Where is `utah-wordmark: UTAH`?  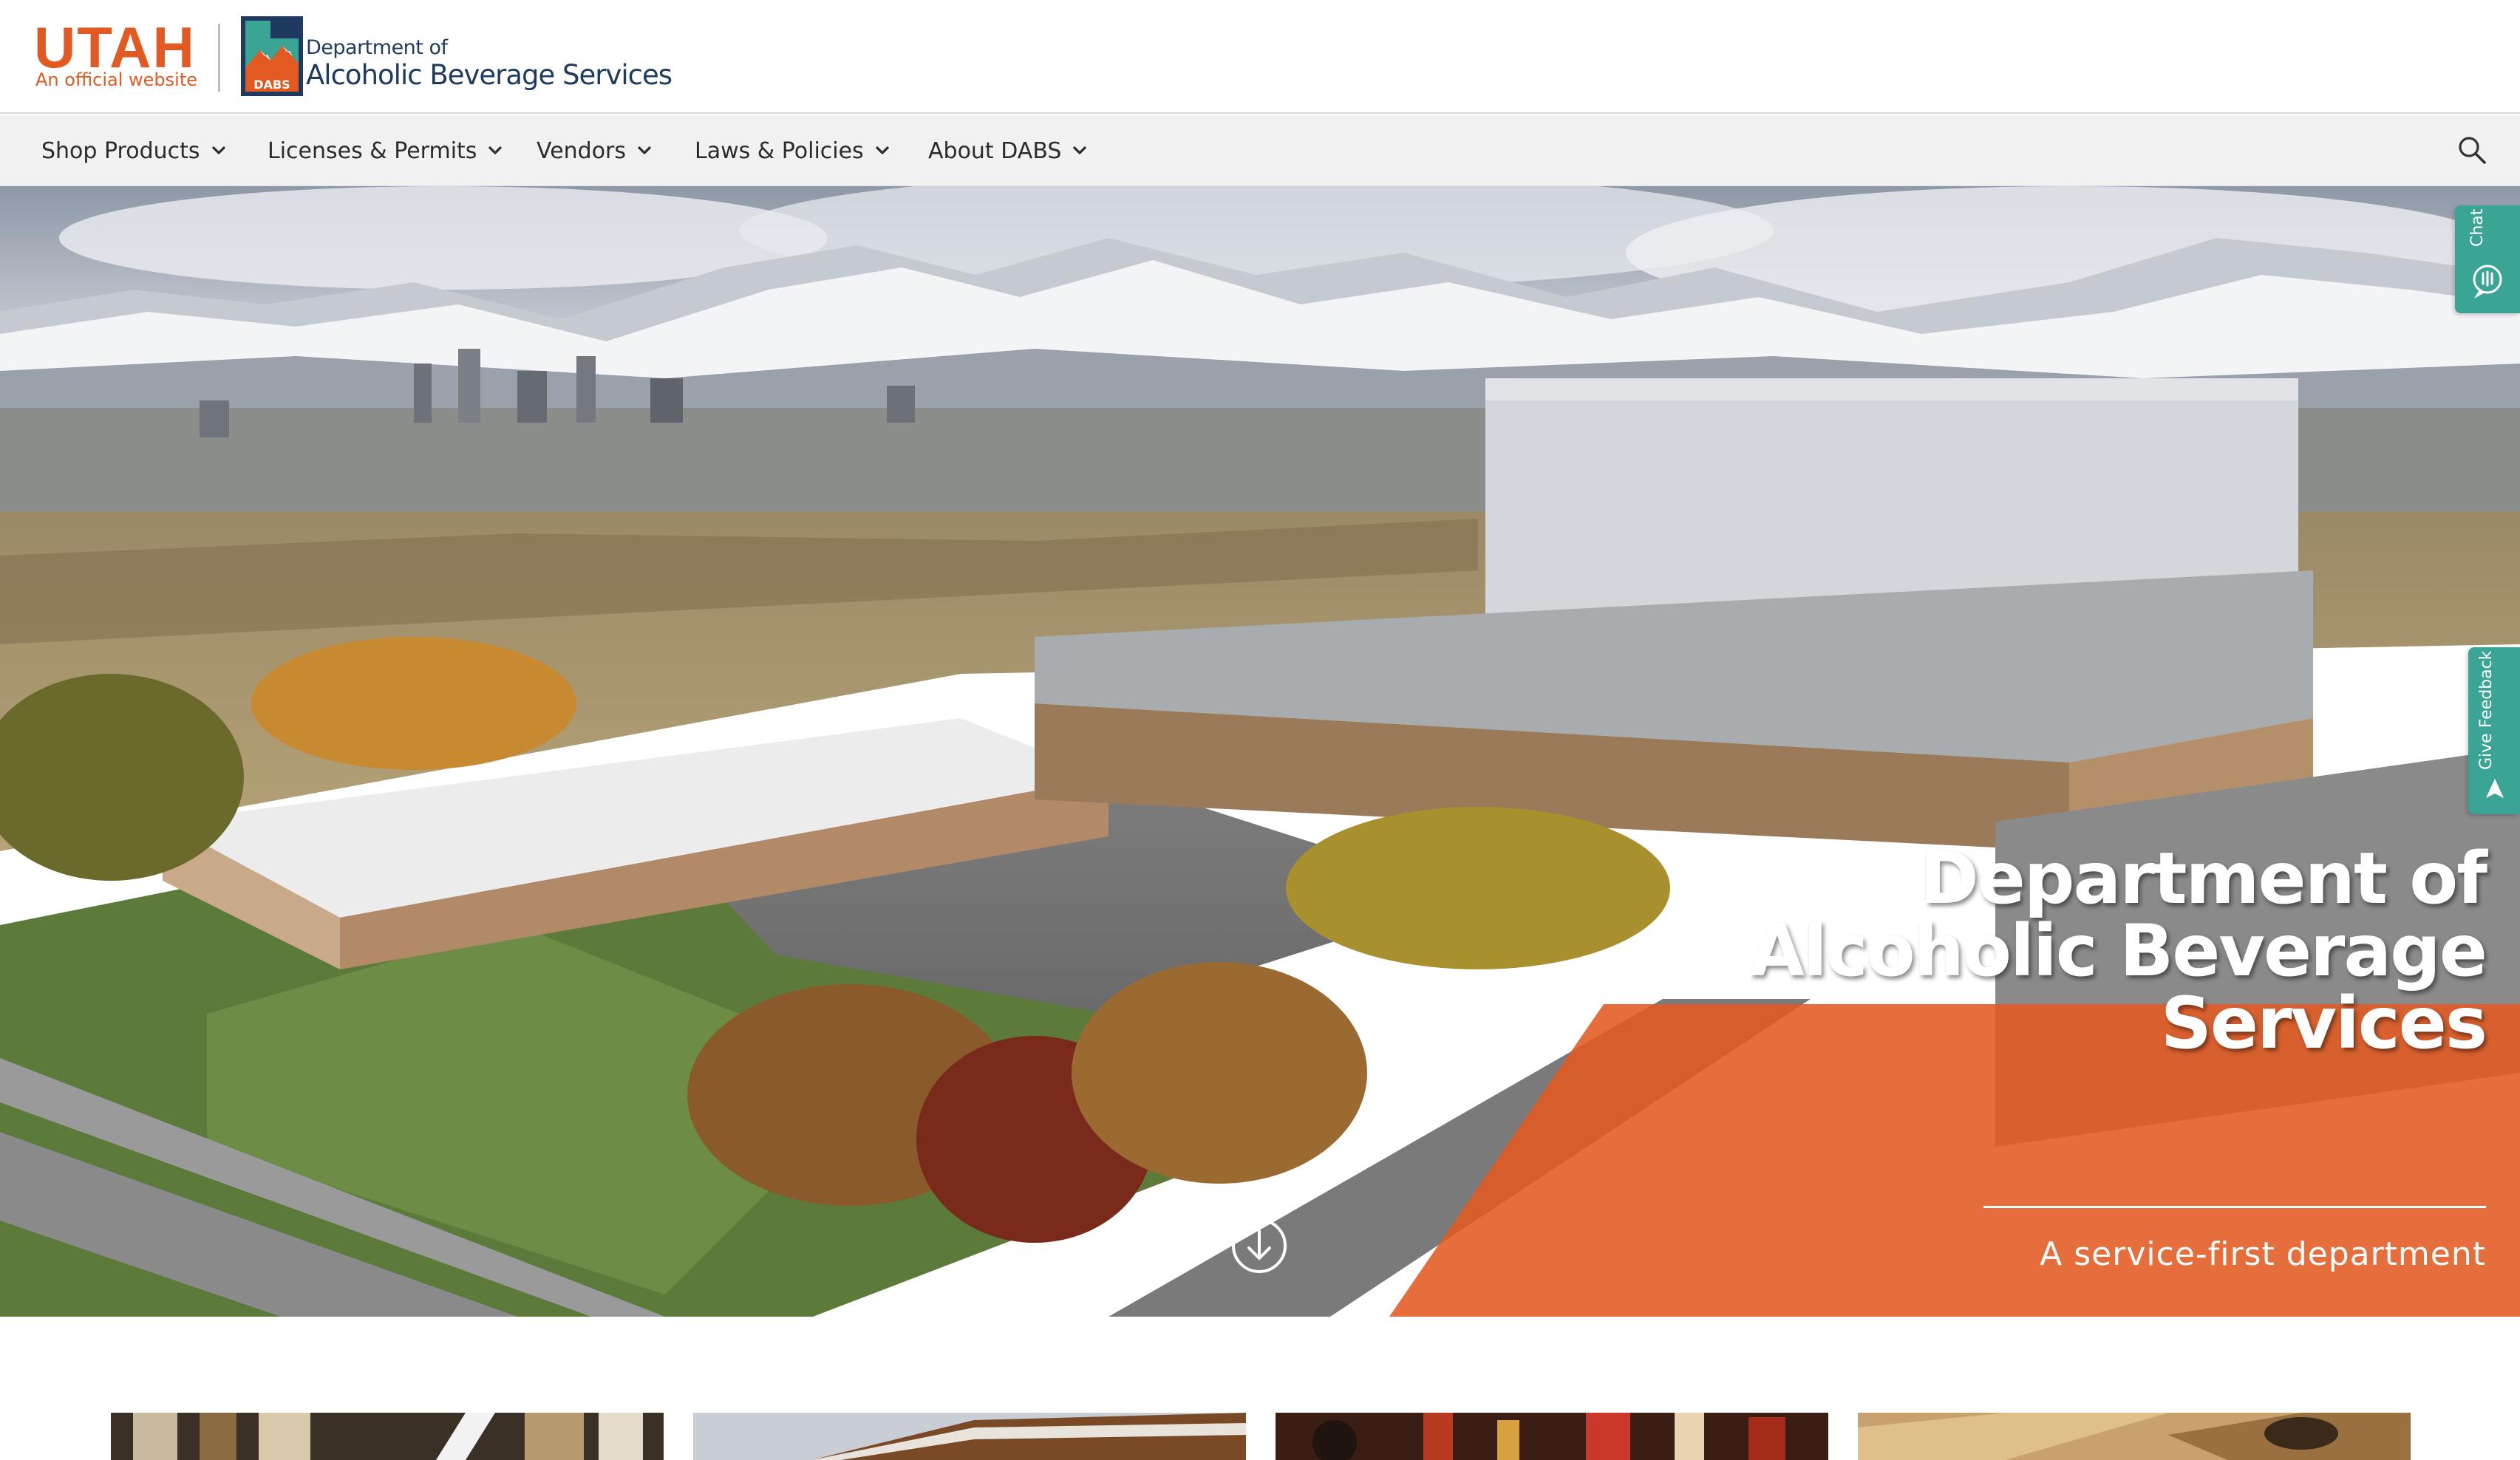 utah-wordmark: UTAH is located at coordinates (115, 48).